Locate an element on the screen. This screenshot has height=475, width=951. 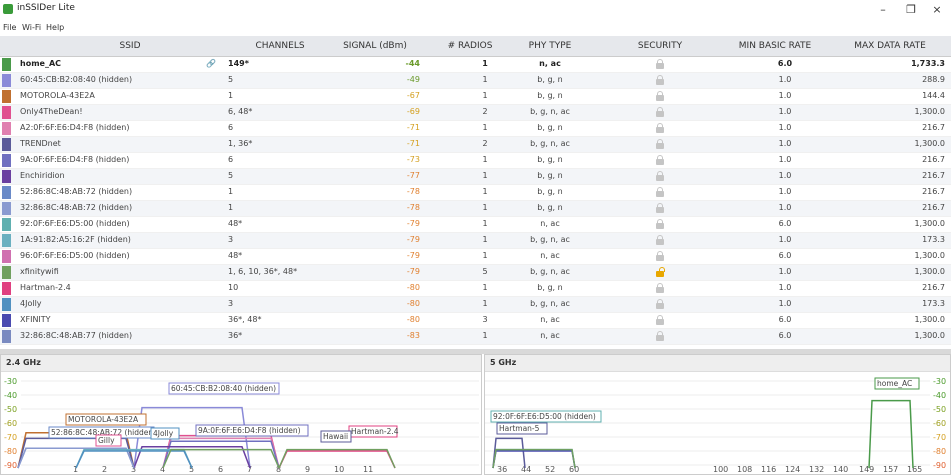
column-ssid: SSID is located at coordinates (130, 46).